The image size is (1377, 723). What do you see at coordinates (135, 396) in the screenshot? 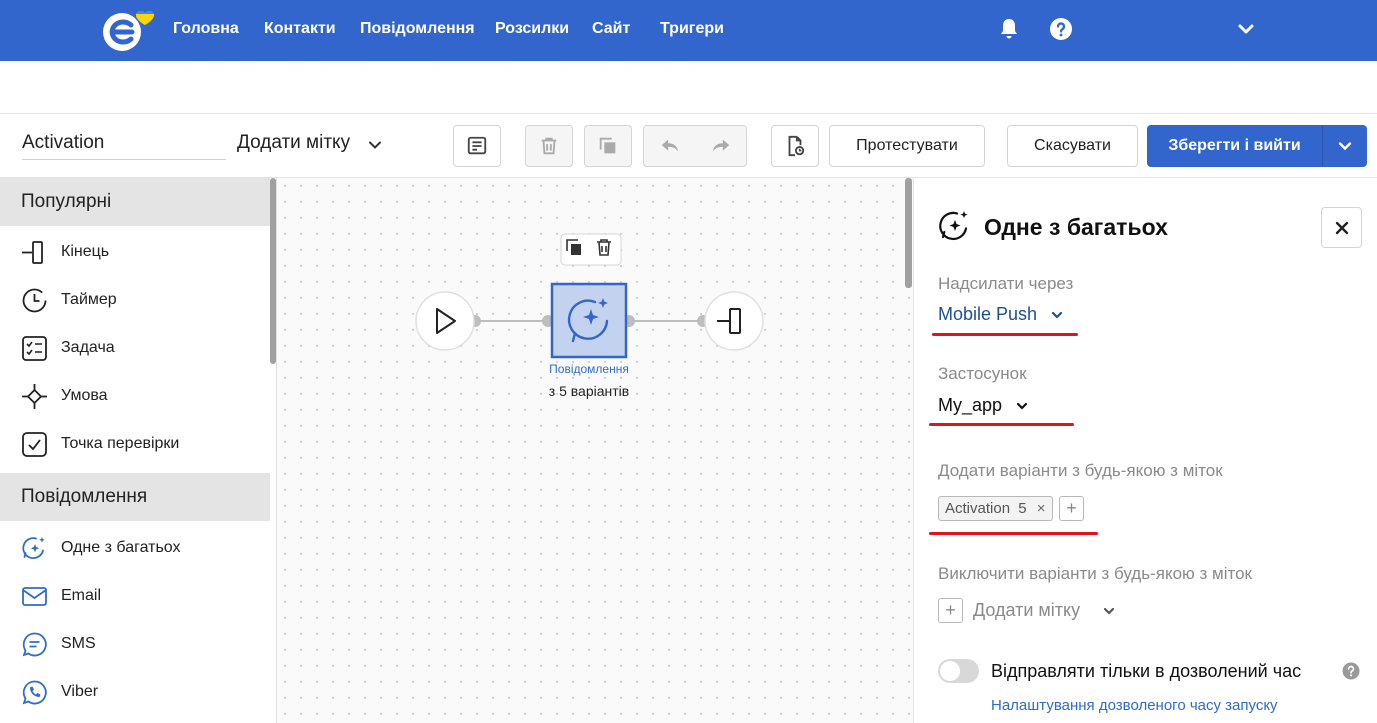
I see `sidebar-item-condition: Умова` at bounding box center [135, 396].